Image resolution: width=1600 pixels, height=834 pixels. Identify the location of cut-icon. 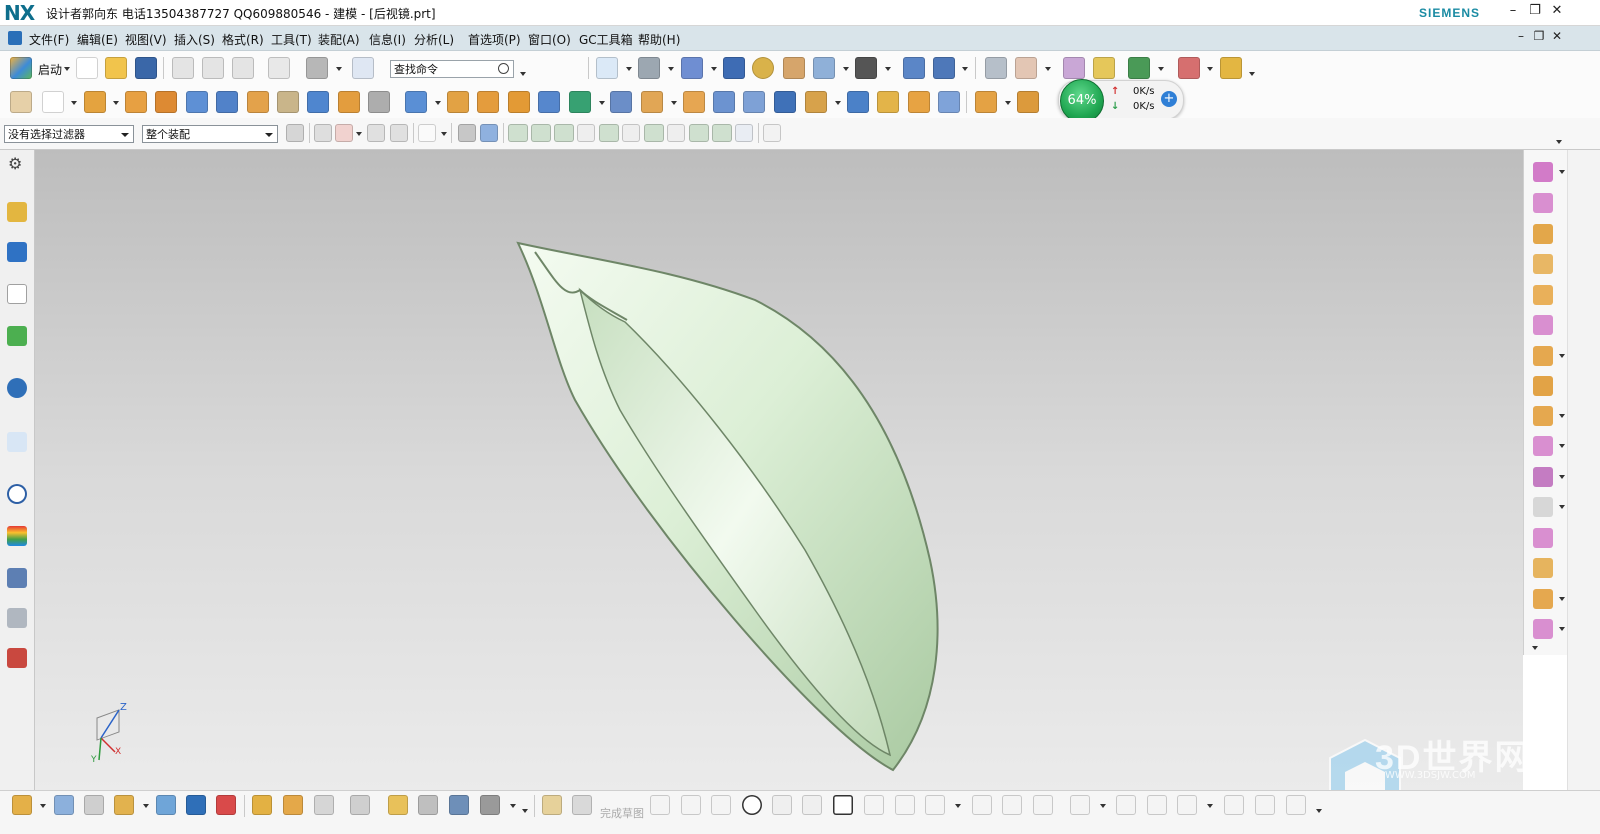
(183, 68).